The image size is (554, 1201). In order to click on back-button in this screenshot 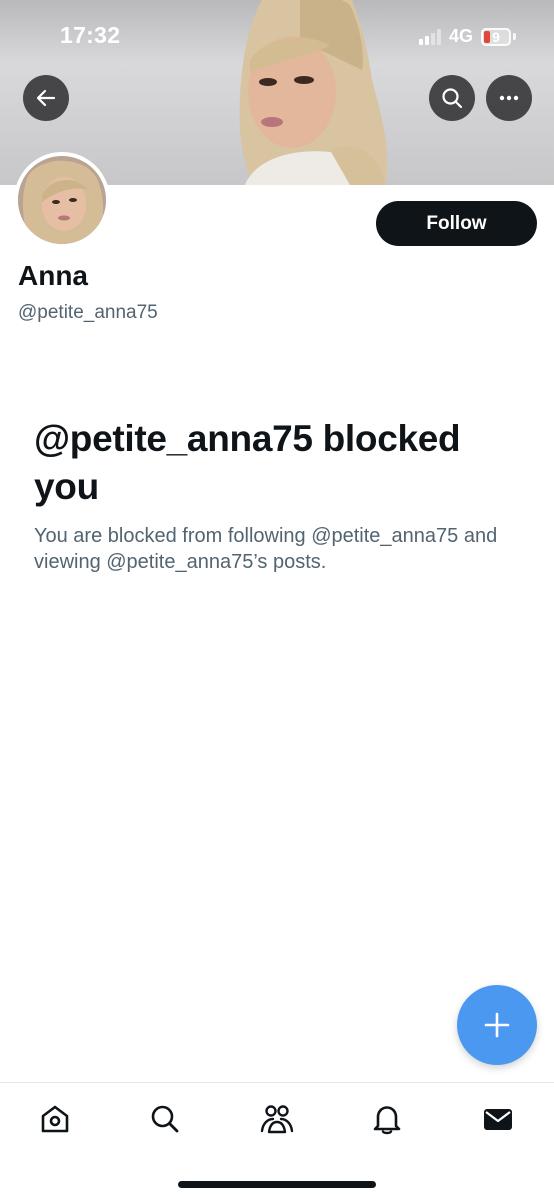, I will do `click(46, 98)`.